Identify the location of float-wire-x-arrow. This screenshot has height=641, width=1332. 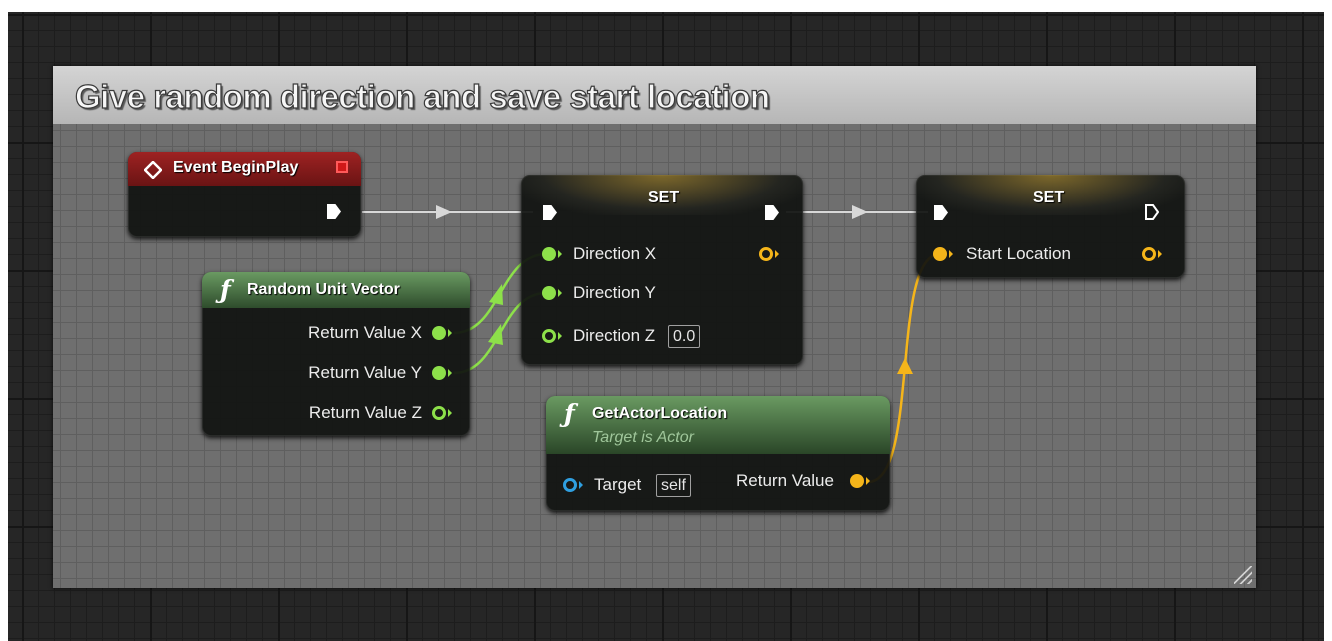
(496, 294).